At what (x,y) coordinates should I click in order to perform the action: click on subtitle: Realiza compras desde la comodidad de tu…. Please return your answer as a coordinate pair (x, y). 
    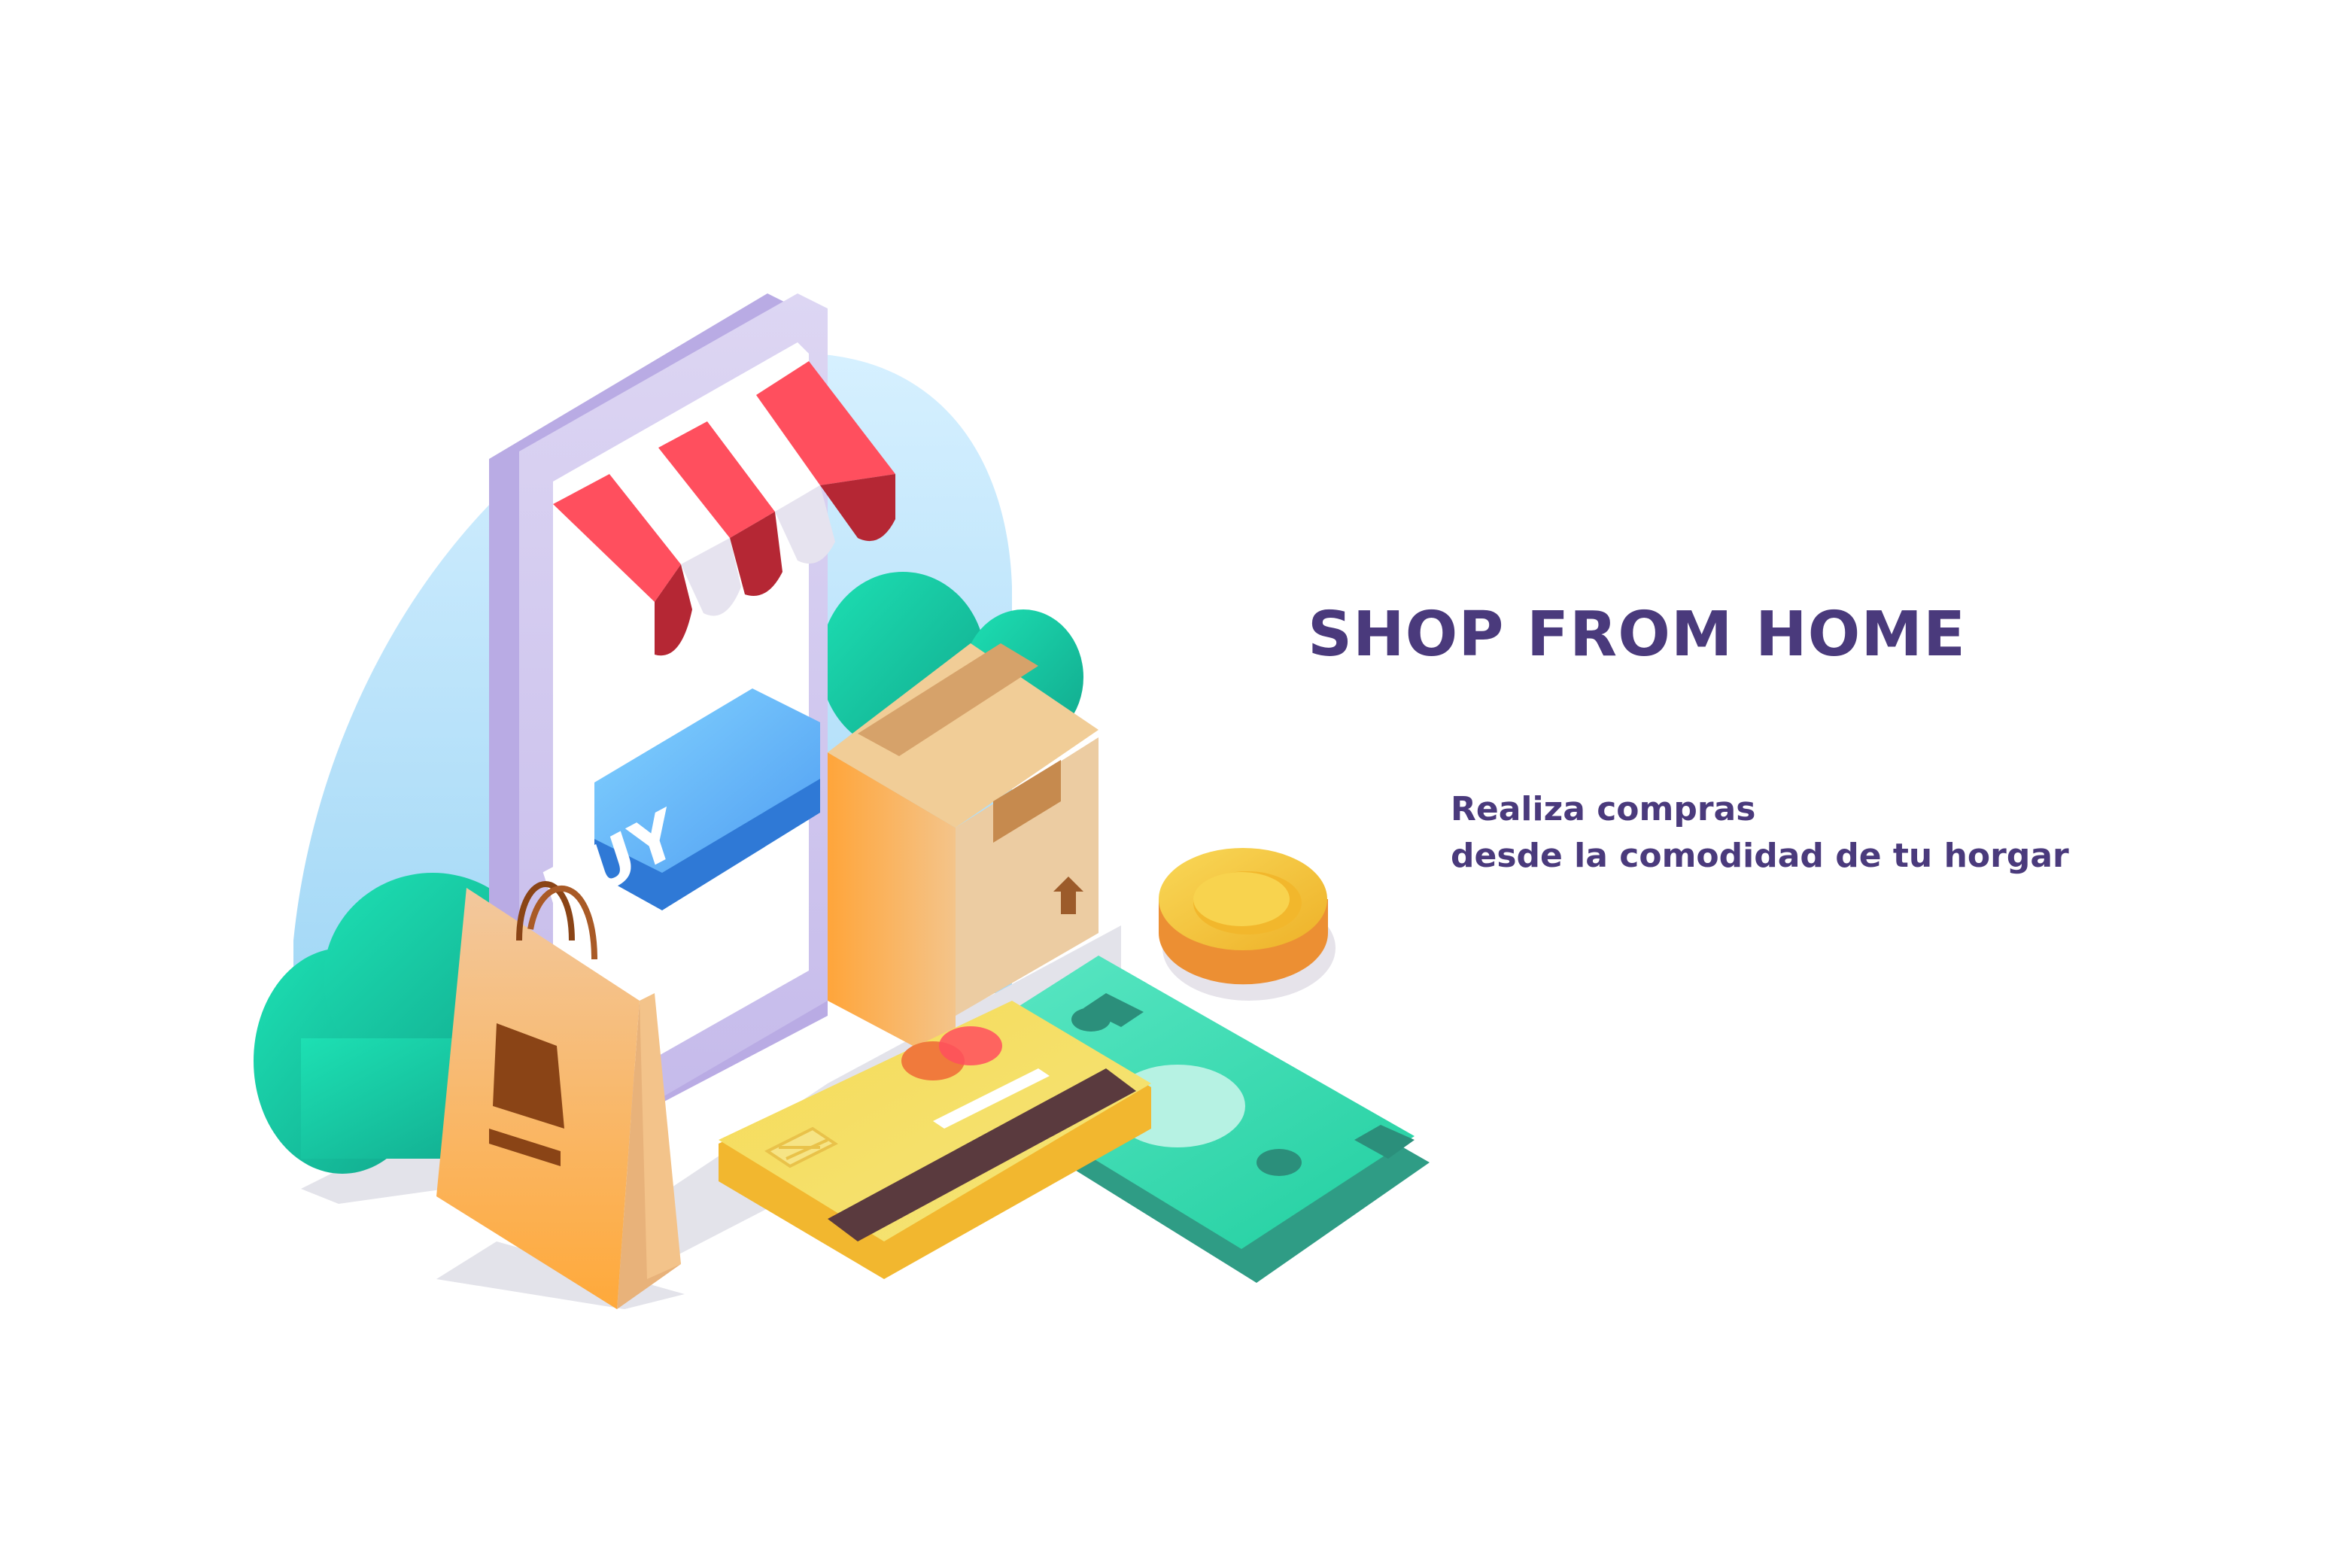
    Looking at the image, I should click on (1760, 833).